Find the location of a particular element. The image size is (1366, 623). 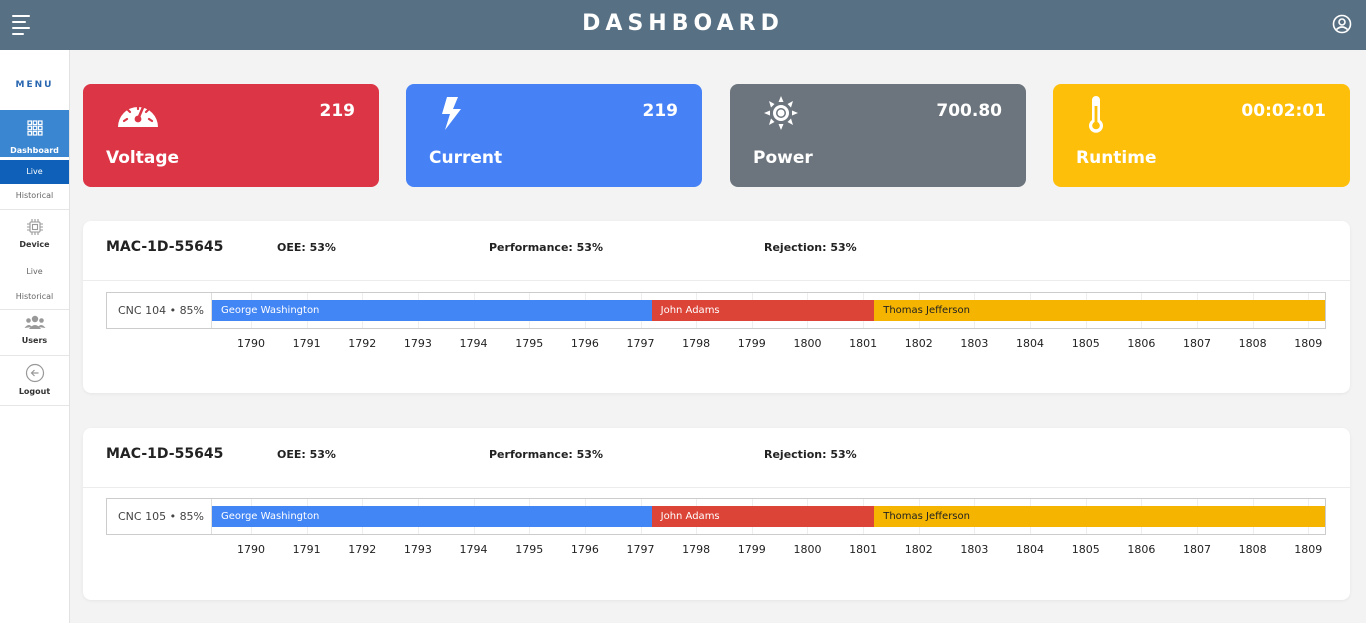

sidebar-item-label: Device is located at coordinates (34, 244).